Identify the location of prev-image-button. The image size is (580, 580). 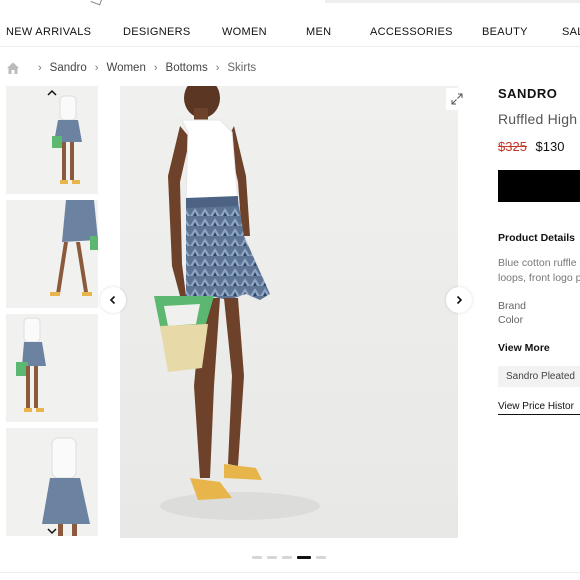
(113, 300).